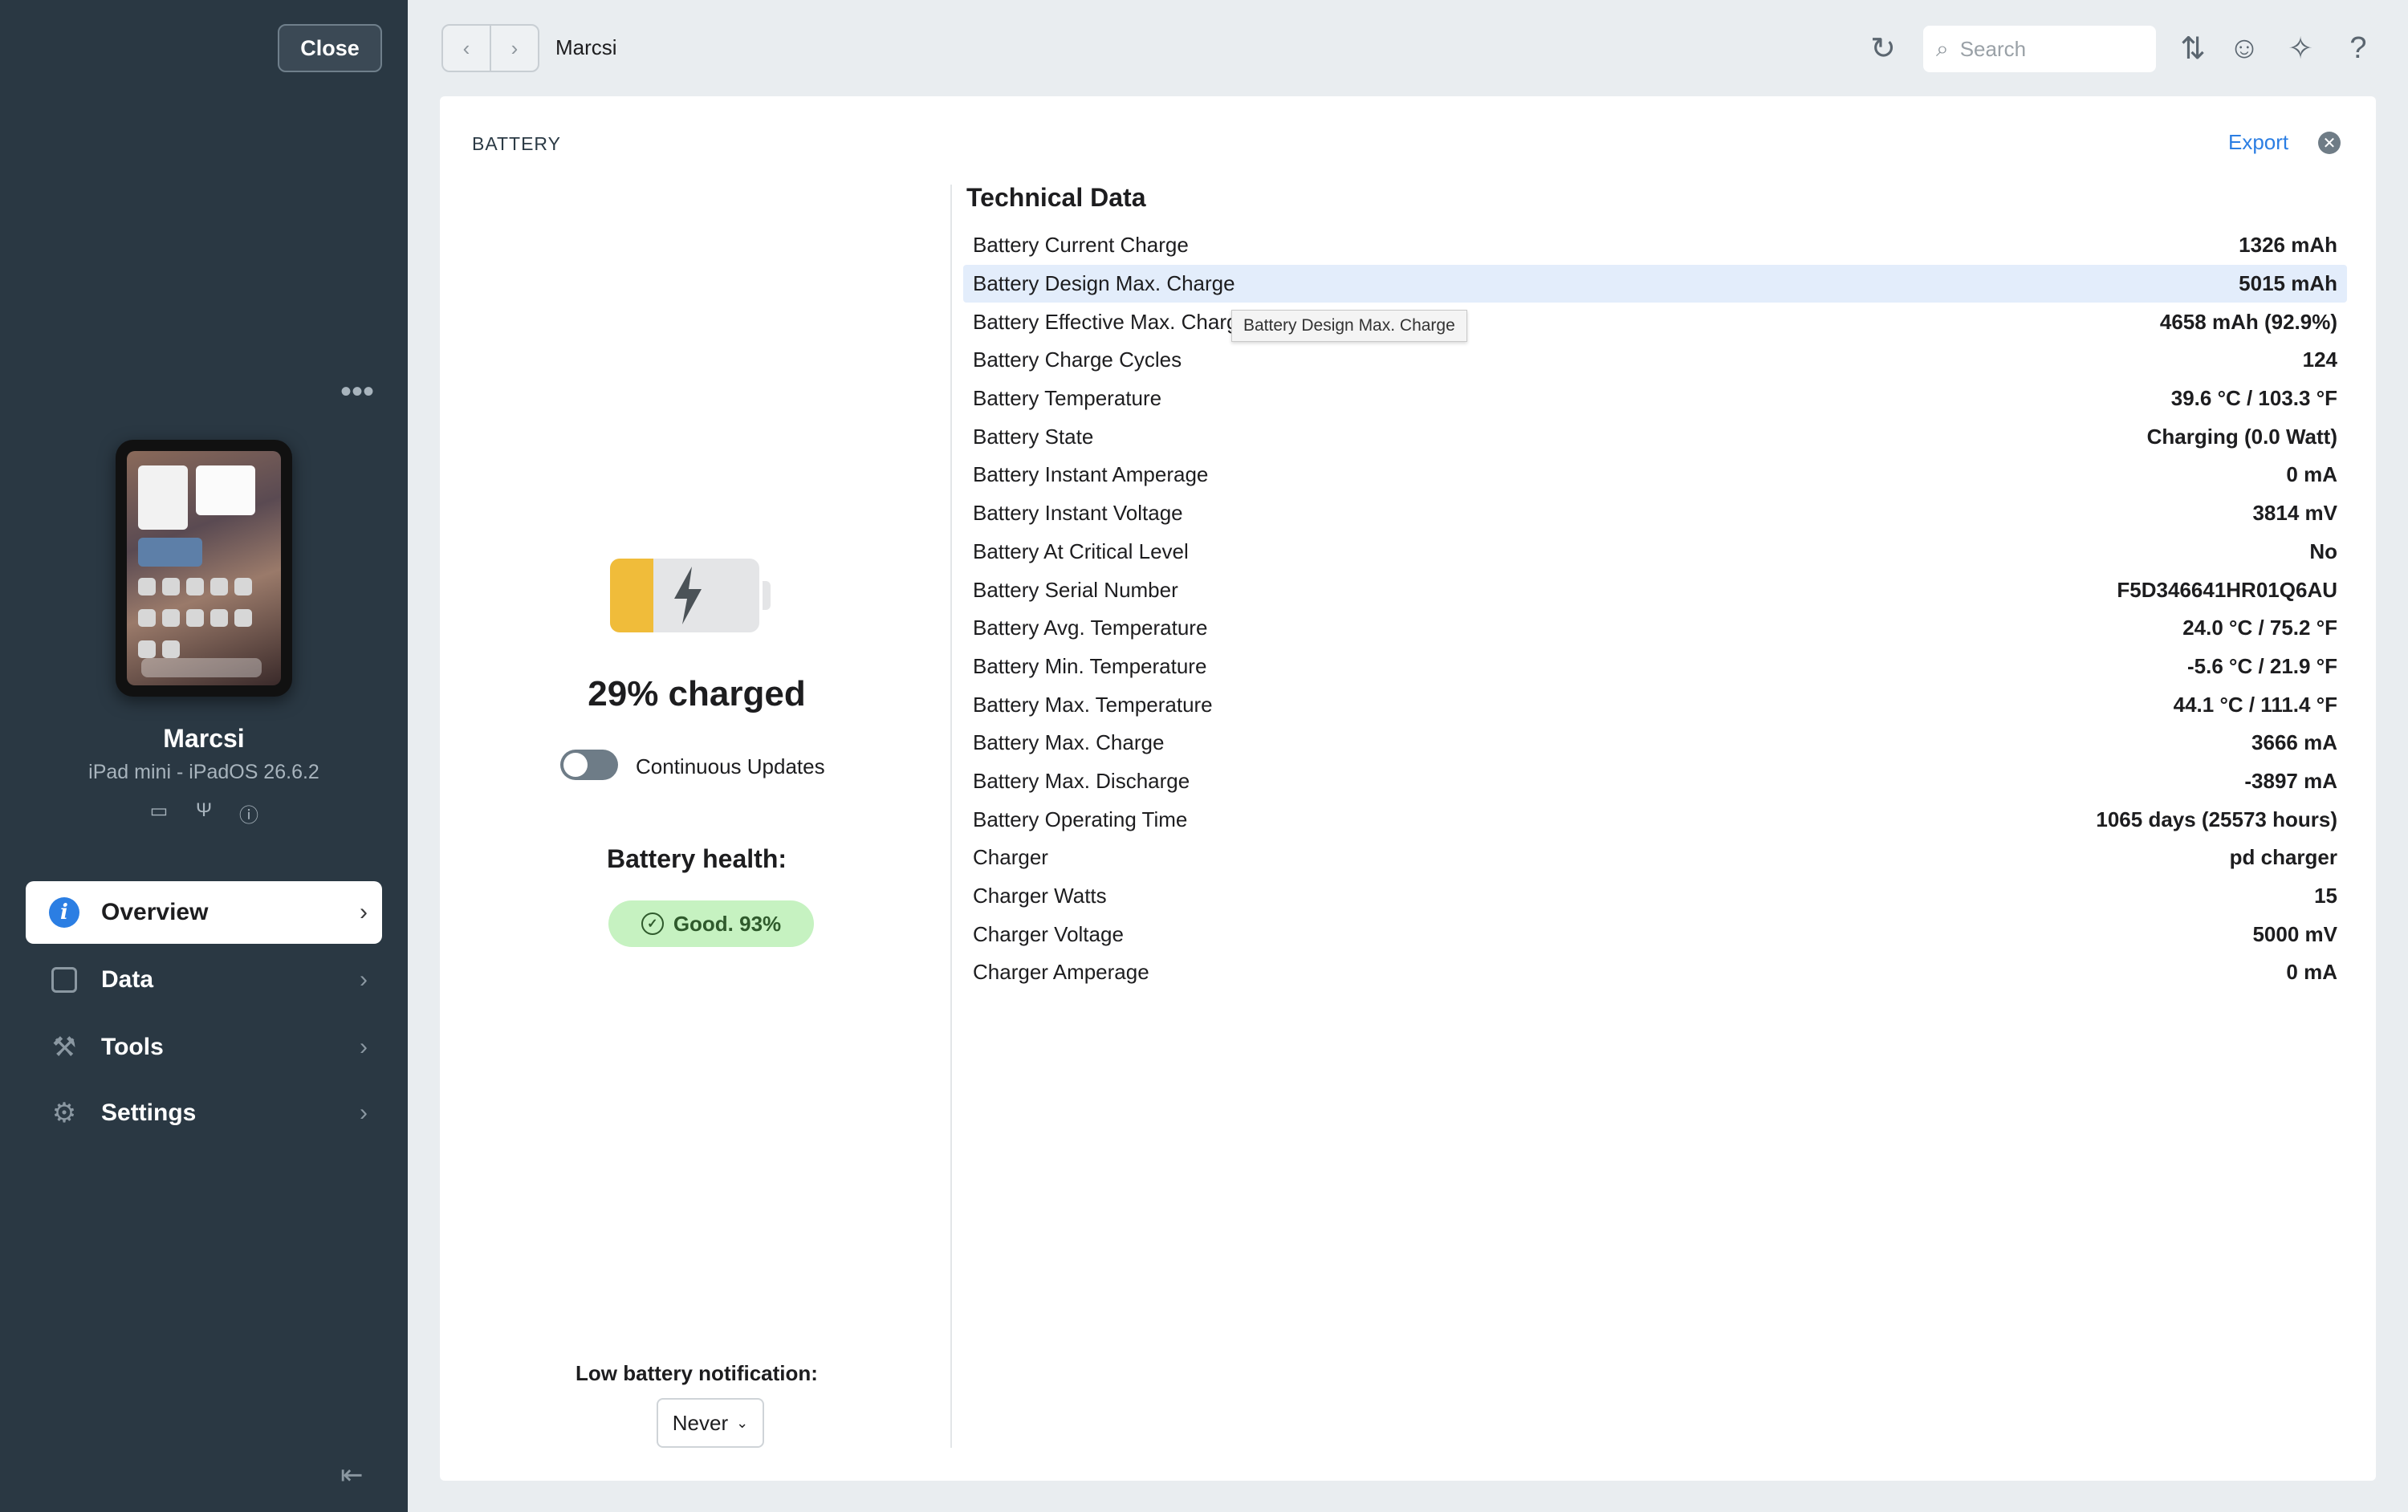 The height and width of the screenshot is (1512, 2408). Describe the element at coordinates (2358, 48) in the screenshot. I see `help-icon: ?` at that location.